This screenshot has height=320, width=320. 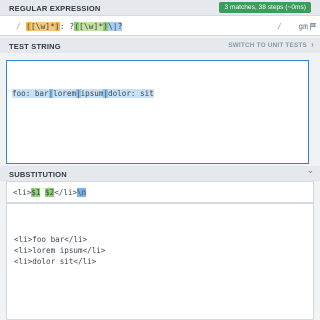 I want to click on group3-pipe: \|?, so click(x=115, y=26).